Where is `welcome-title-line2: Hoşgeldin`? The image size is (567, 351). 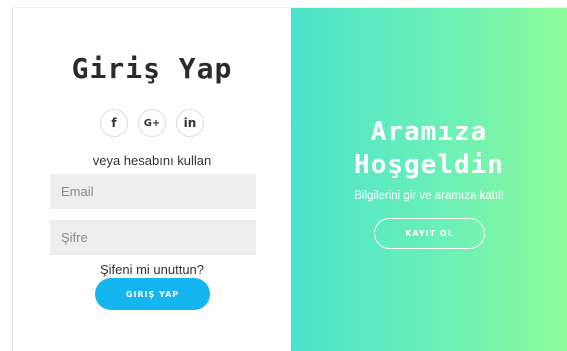
welcome-title-line2: Hoşgeldin is located at coordinates (429, 165).